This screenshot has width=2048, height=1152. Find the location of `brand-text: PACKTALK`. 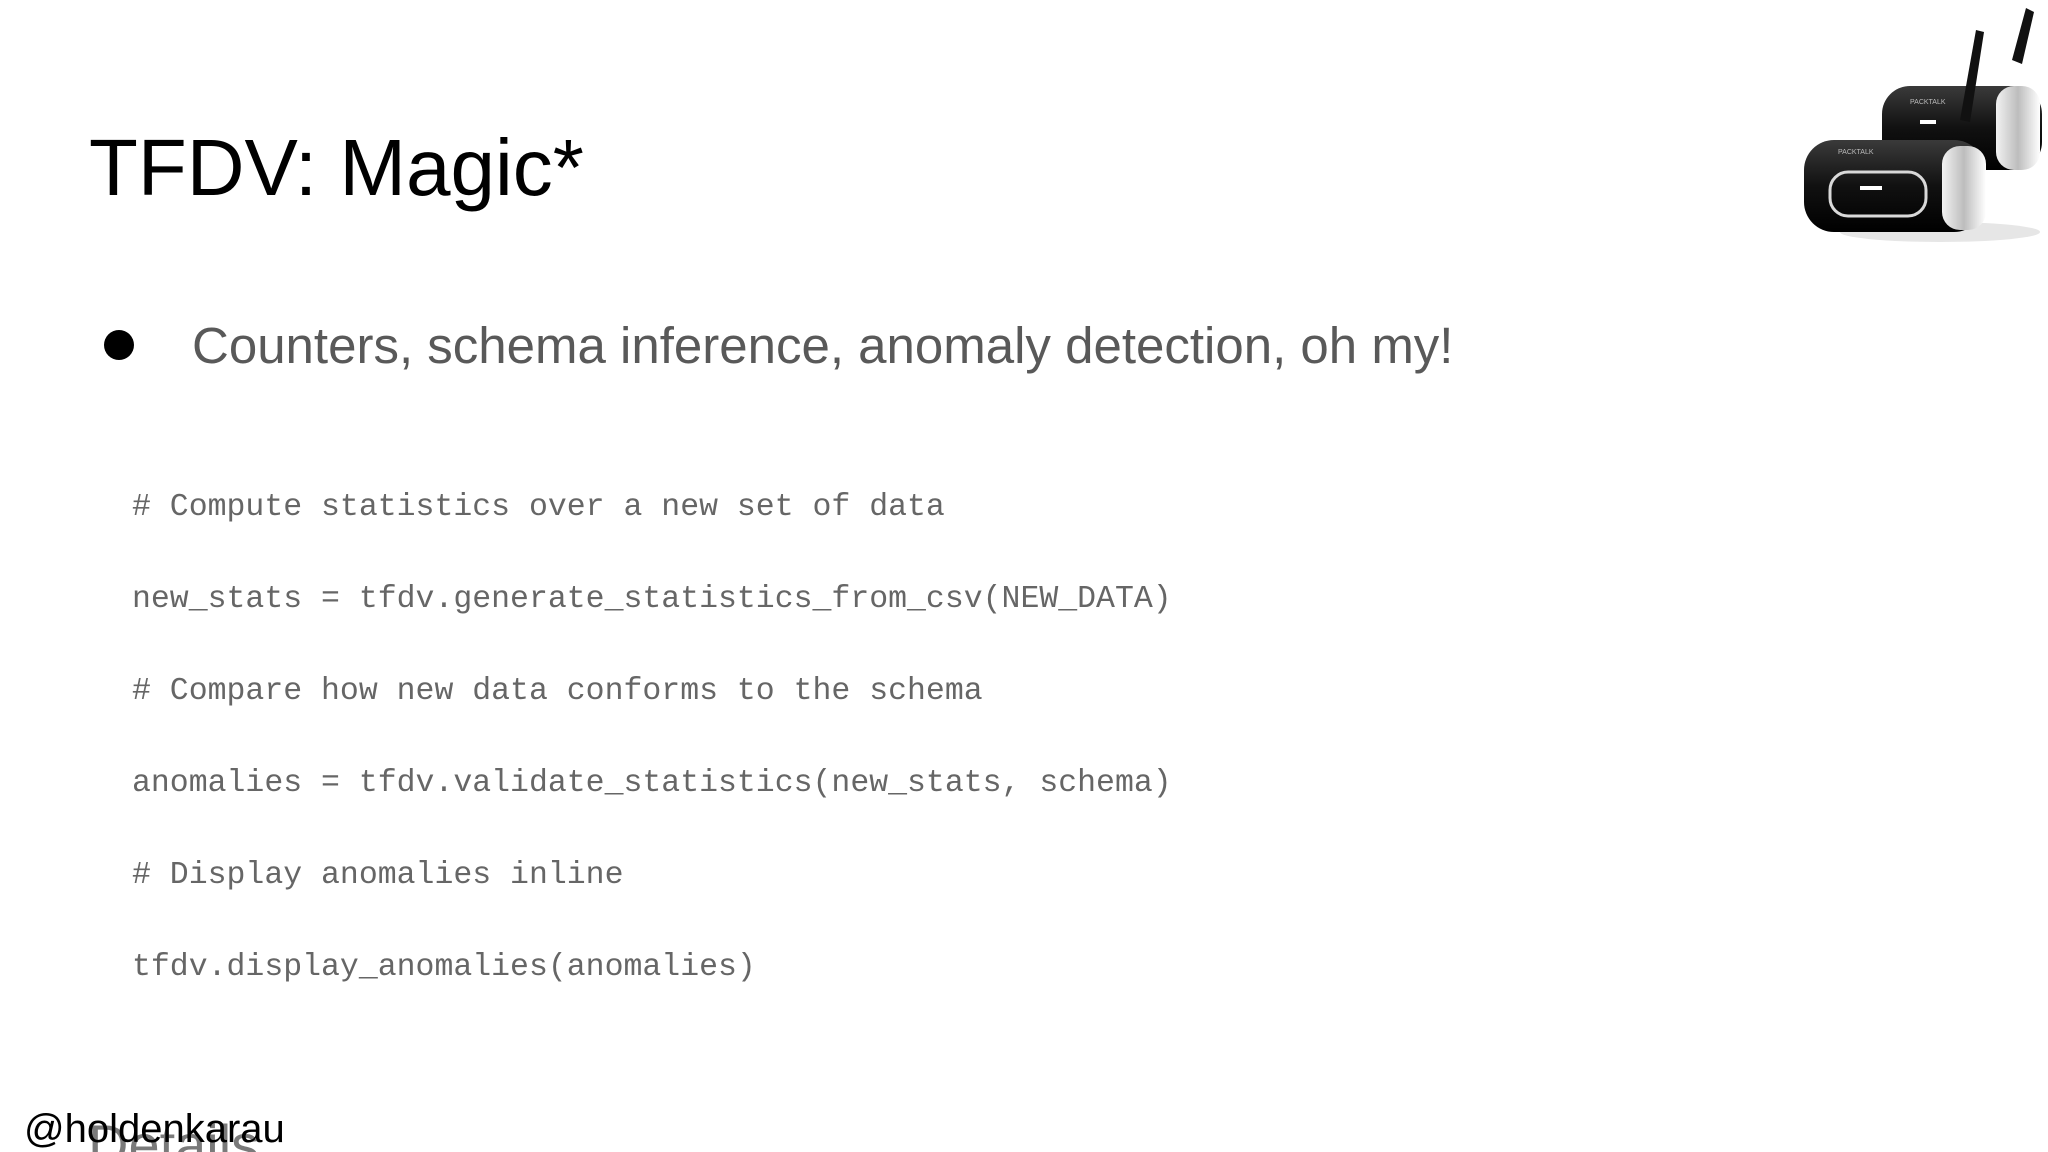

brand-text: PACKTALK is located at coordinates (1928, 102).